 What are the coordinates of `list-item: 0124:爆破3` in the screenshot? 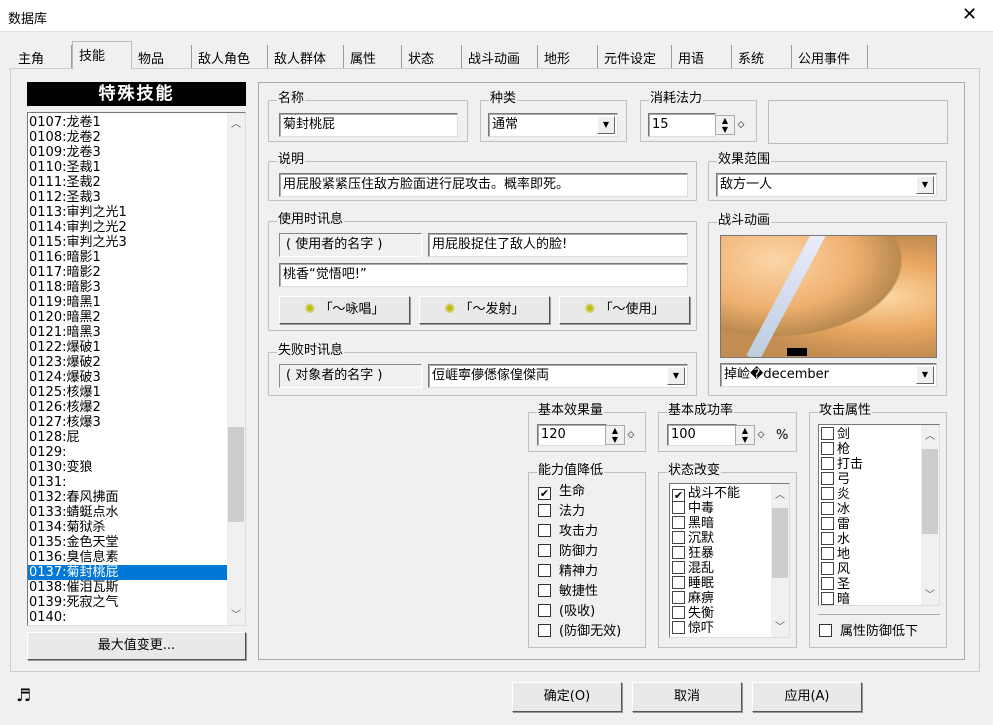 It's located at (136, 377).